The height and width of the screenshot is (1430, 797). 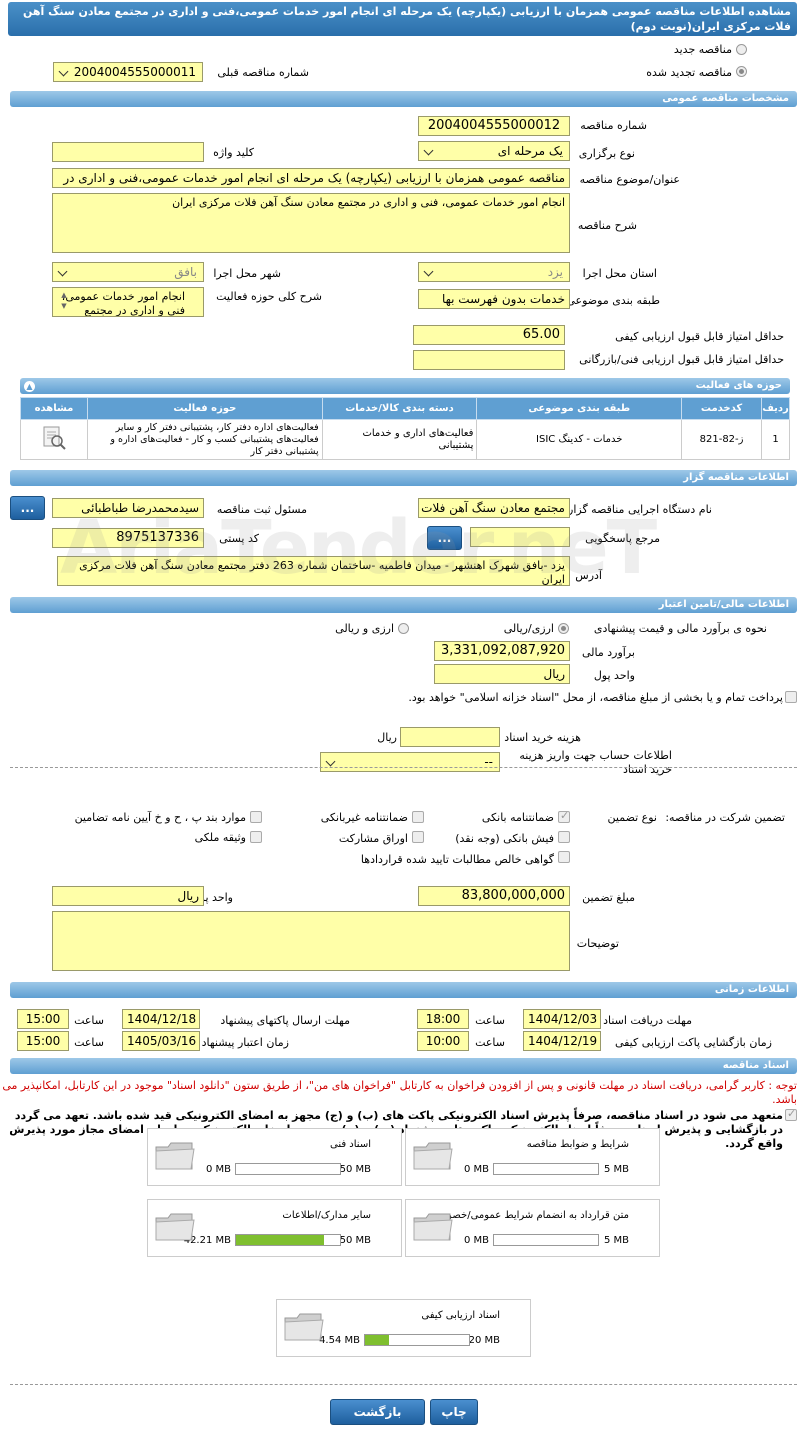 I want to click on file-box-3: سایر مدارک/اطلاعات 50 MB 42.21 MB, so click(x=274, y=1228).